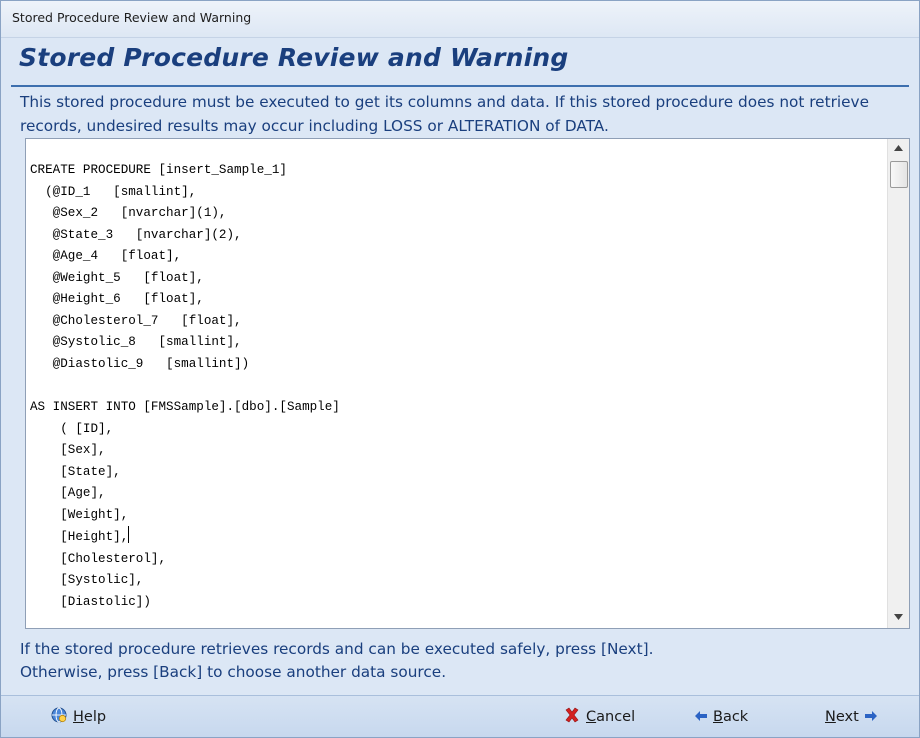 The image size is (920, 738). I want to click on scroll-down-arrow-icon, so click(898, 618).